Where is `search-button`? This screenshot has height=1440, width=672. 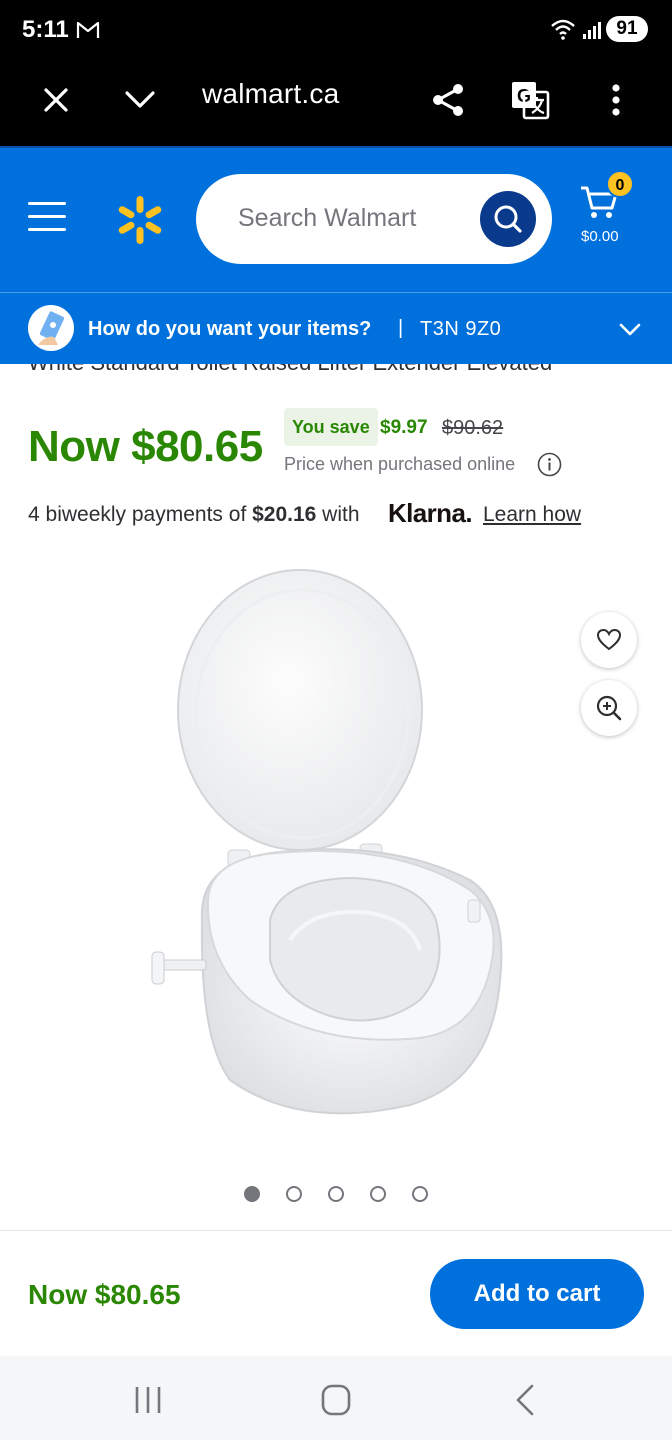 search-button is located at coordinates (508, 219).